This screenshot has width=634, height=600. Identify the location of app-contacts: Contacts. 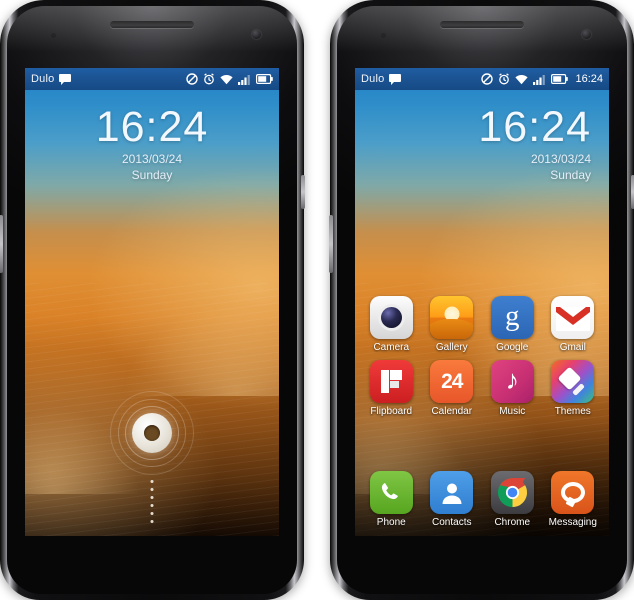
(452, 499).